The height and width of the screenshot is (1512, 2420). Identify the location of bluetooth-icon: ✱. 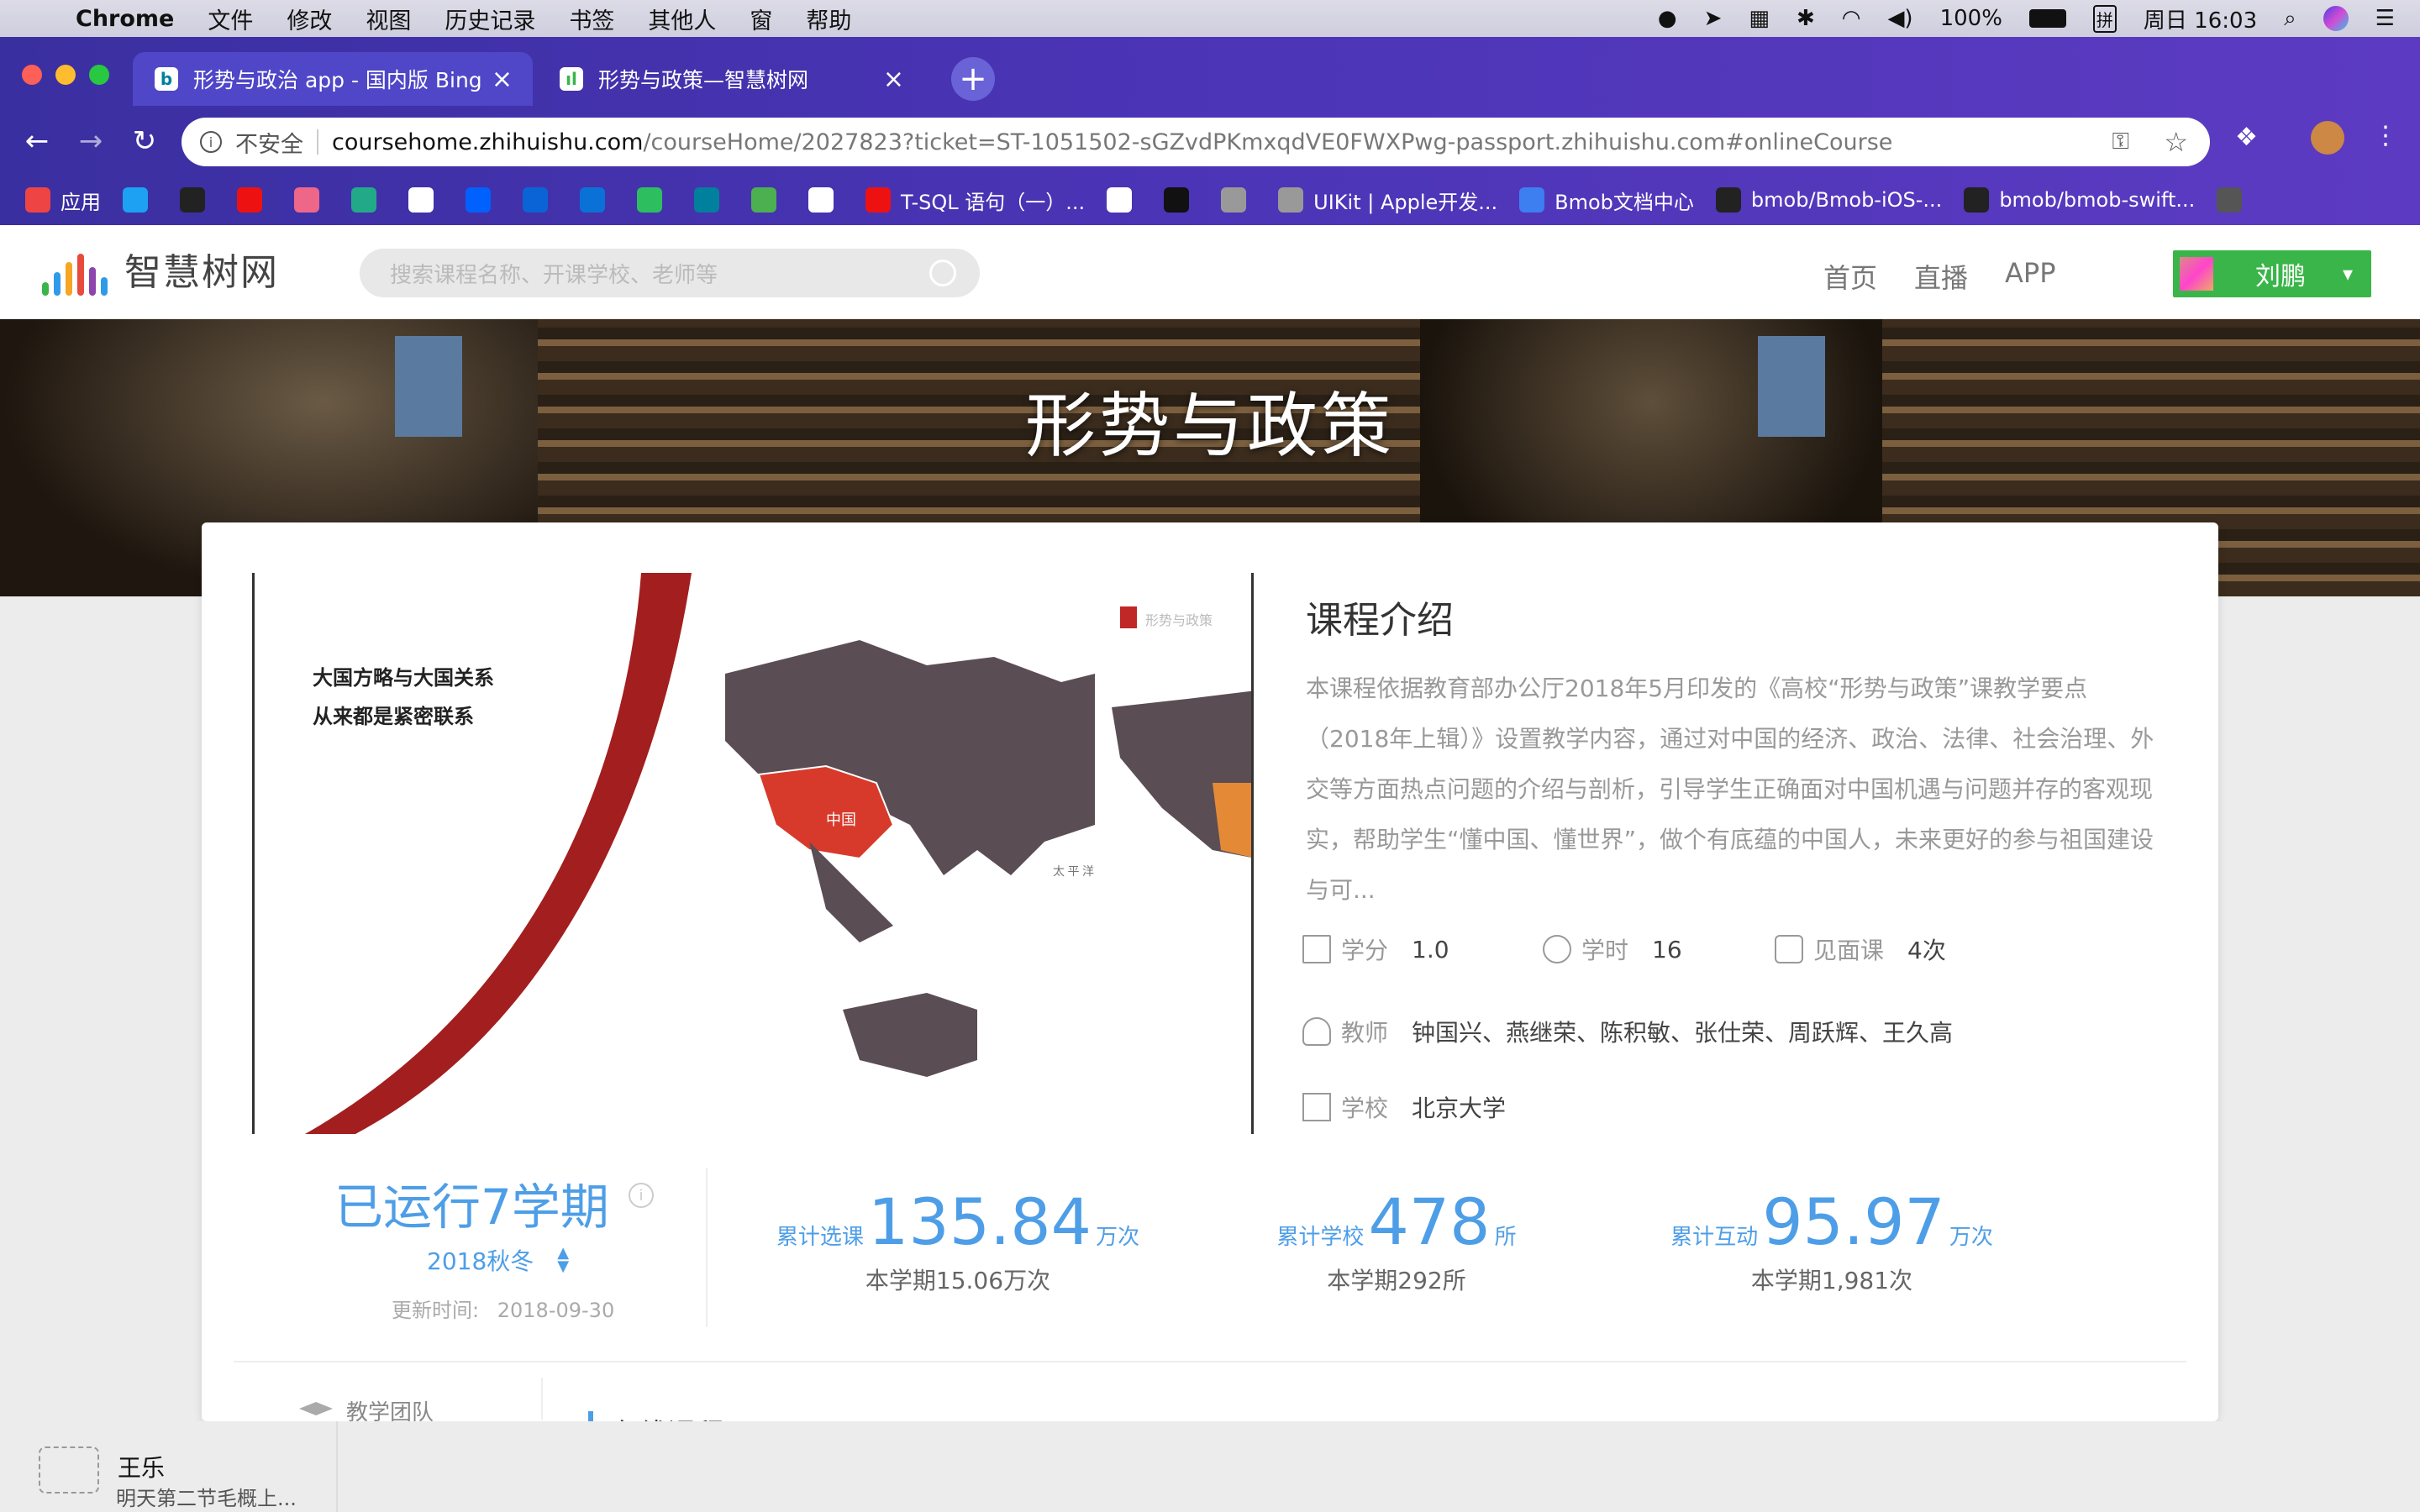
(1806, 18).